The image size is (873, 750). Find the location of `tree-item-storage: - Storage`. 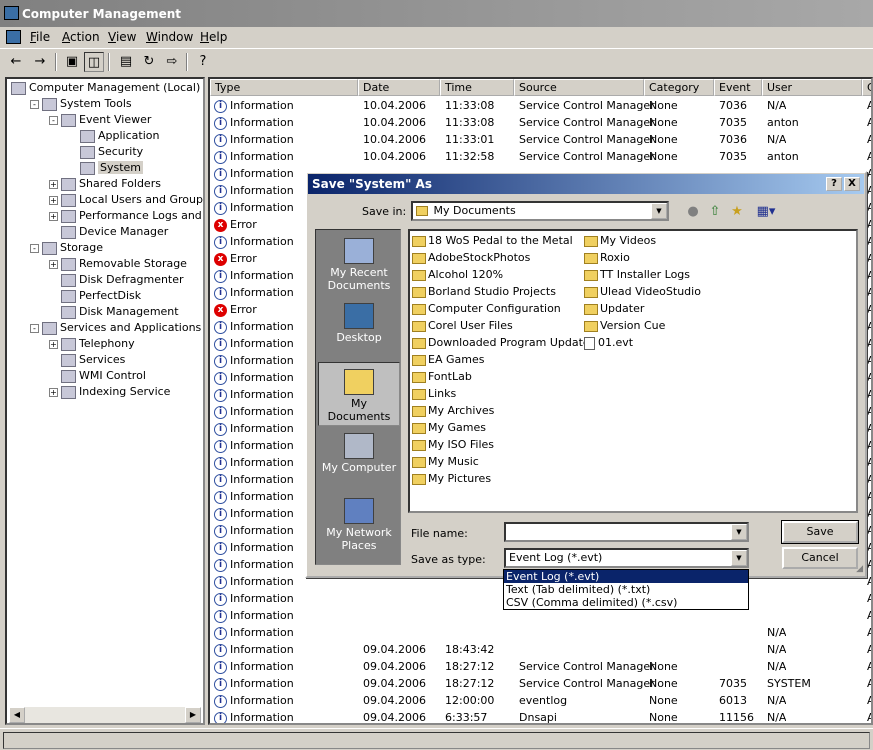

tree-item-storage: - Storage is located at coordinates (66, 248).